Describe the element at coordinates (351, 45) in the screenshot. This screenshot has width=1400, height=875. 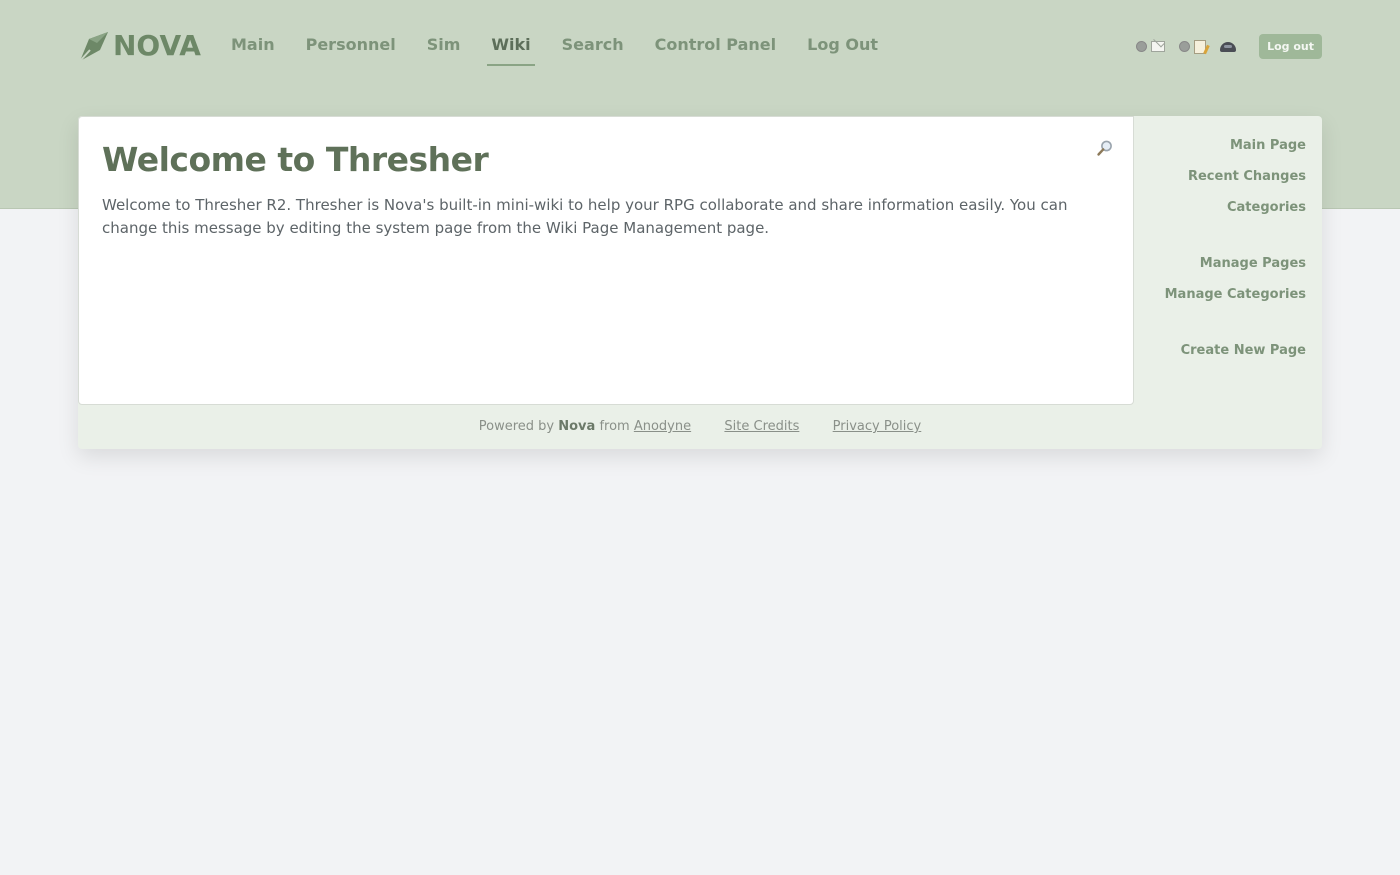
I see `nav-personnel: Personnel` at that location.